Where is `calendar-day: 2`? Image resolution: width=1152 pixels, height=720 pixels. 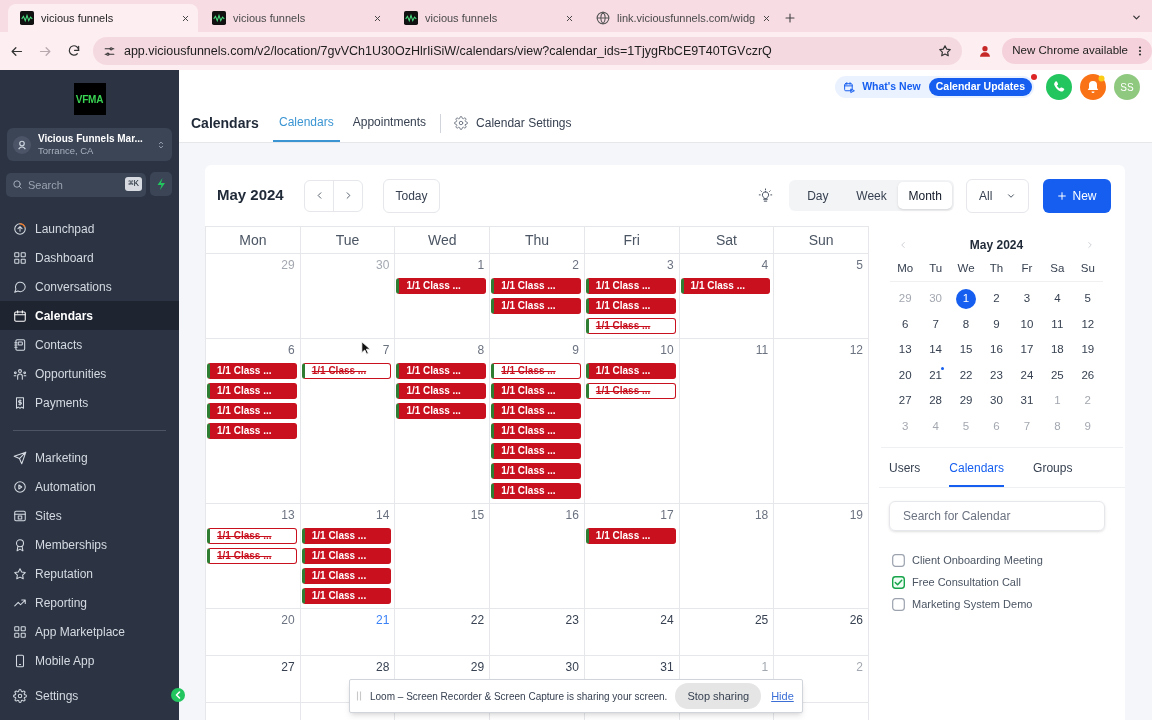 calendar-day: 2 is located at coordinates (996, 298).